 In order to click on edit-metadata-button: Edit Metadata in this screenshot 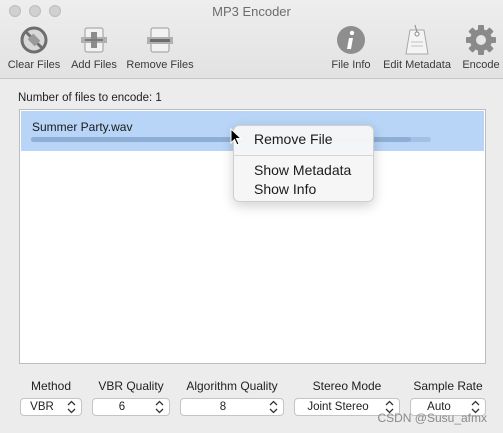, I will do `click(417, 49)`.